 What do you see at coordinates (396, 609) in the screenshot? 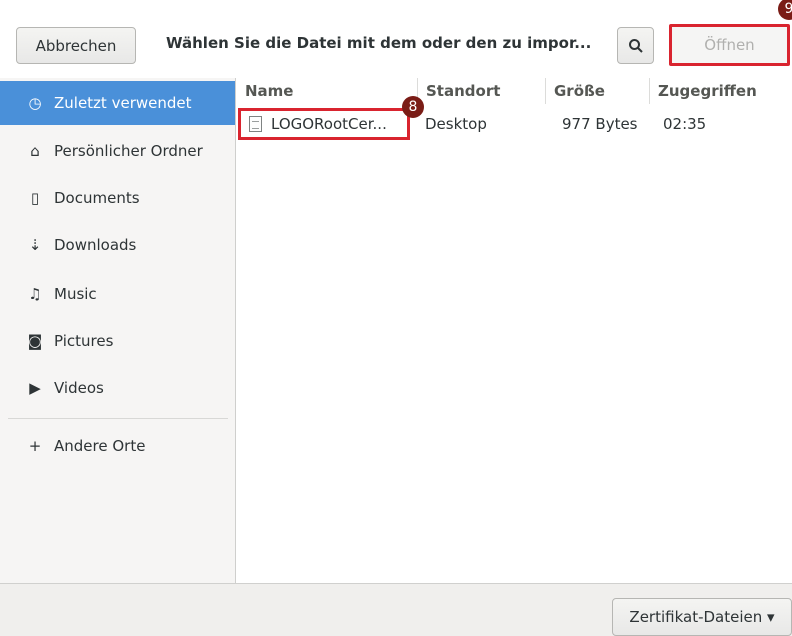
I see `footer-bar: Zertifikat-Dateien ▾` at bounding box center [396, 609].